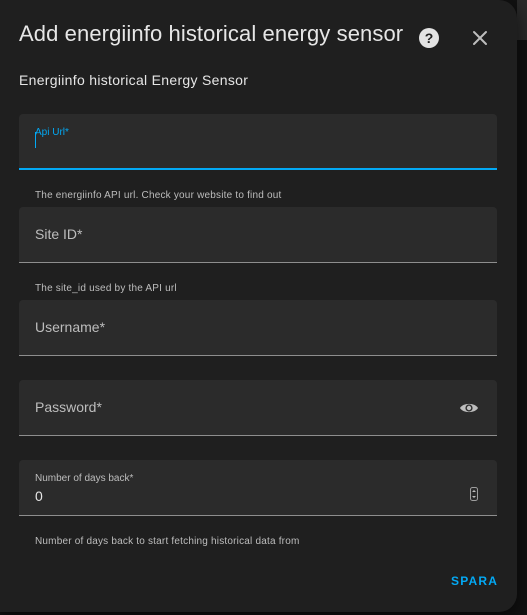 This screenshot has height=615, width=527. What do you see at coordinates (258, 142) in the screenshot?
I see `api-url-field: Api Url*` at bounding box center [258, 142].